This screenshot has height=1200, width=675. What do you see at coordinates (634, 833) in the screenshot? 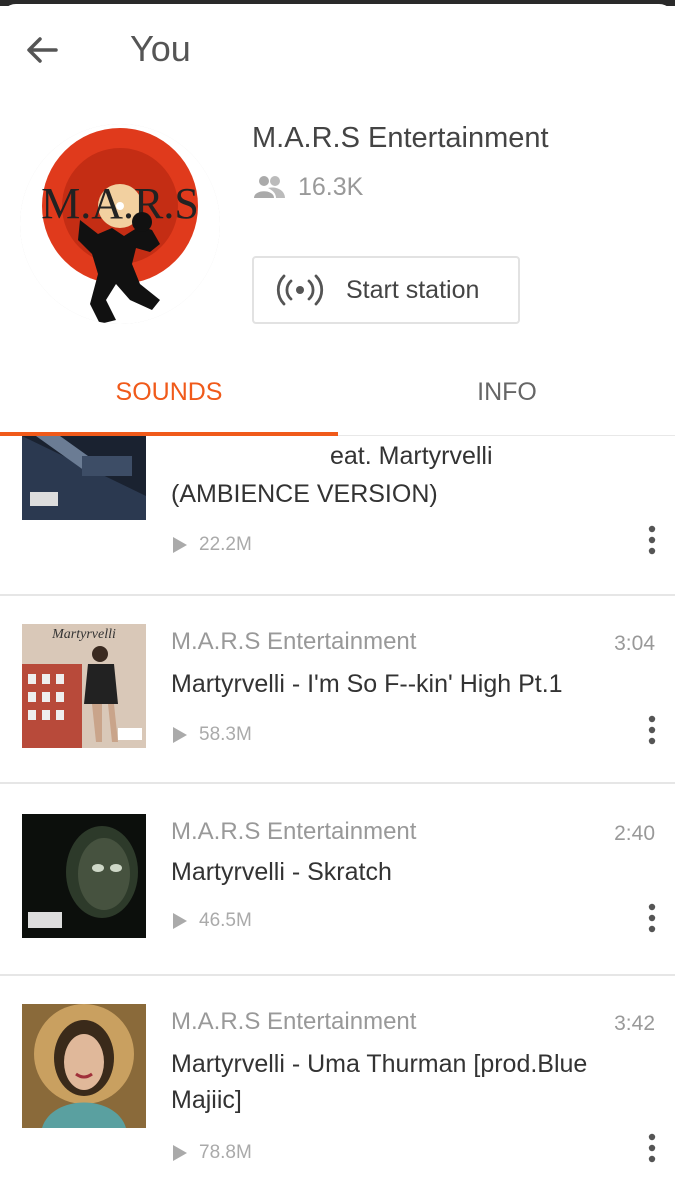
I see `track-duration: 2:40` at bounding box center [634, 833].